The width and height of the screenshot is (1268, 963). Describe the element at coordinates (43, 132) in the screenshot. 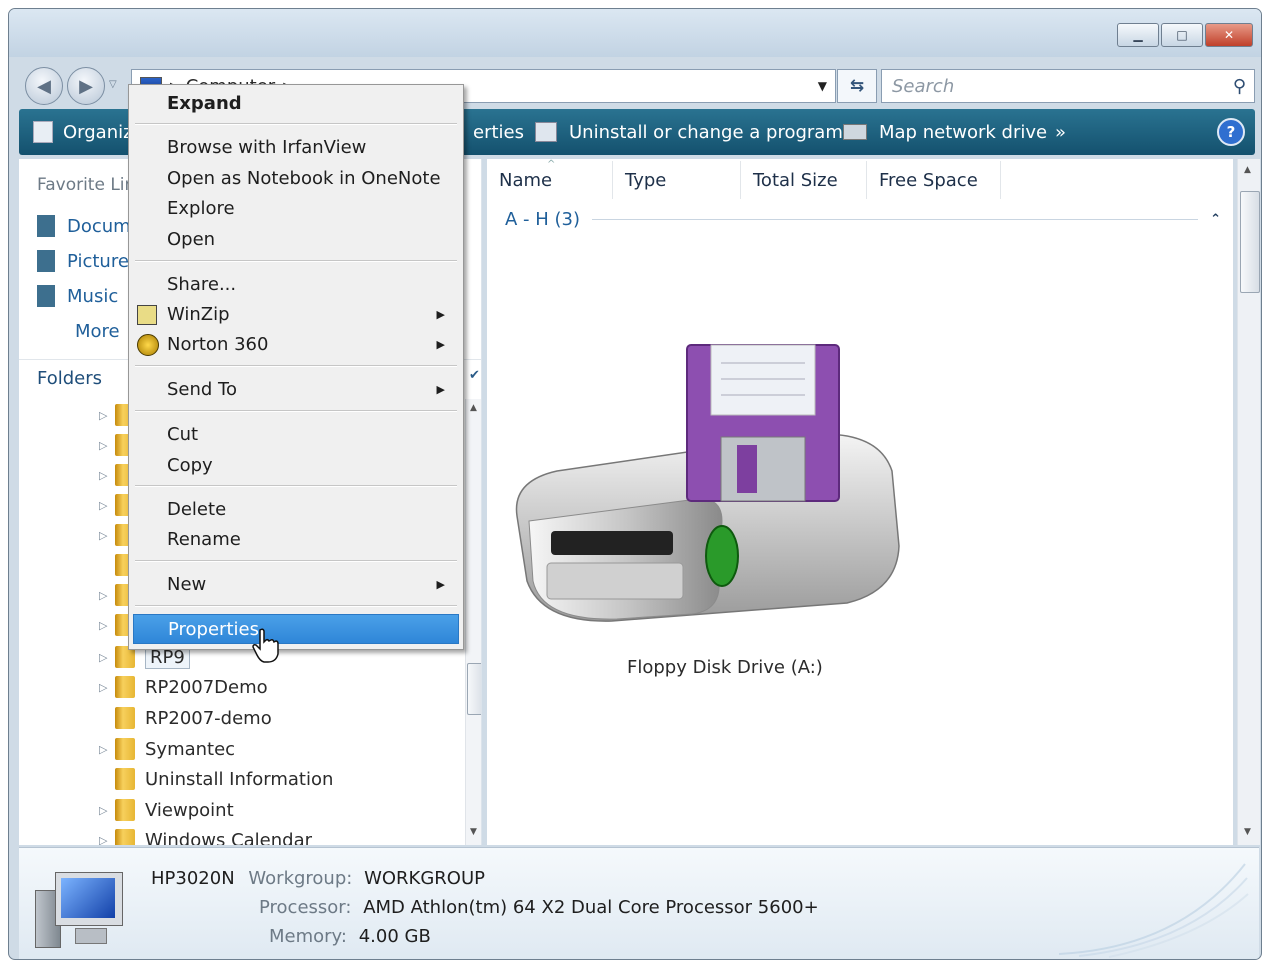

I see `organize-icon` at that location.